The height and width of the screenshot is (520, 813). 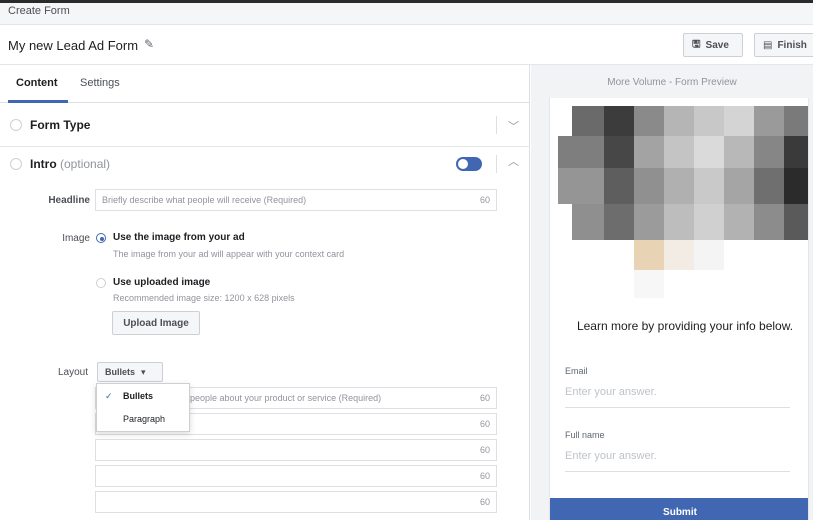 I want to click on intro-title: Intro (optional), so click(x=70, y=164).